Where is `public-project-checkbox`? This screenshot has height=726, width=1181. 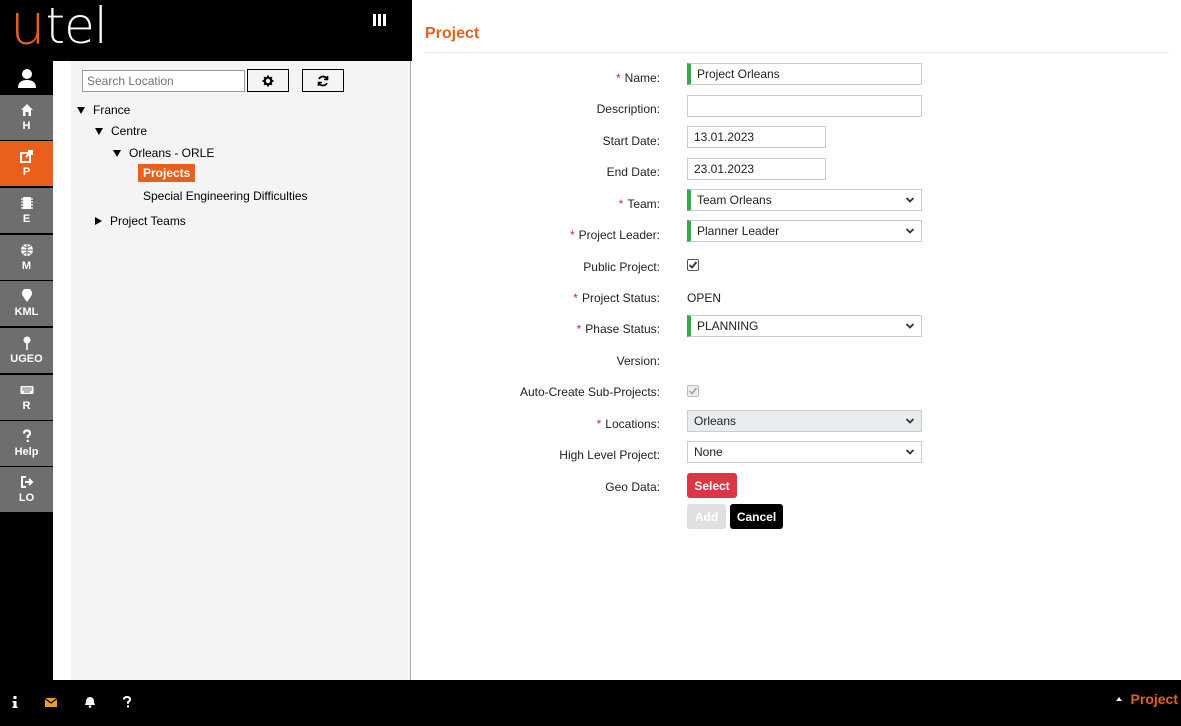 public-project-checkbox is located at coordinates (693, 265).